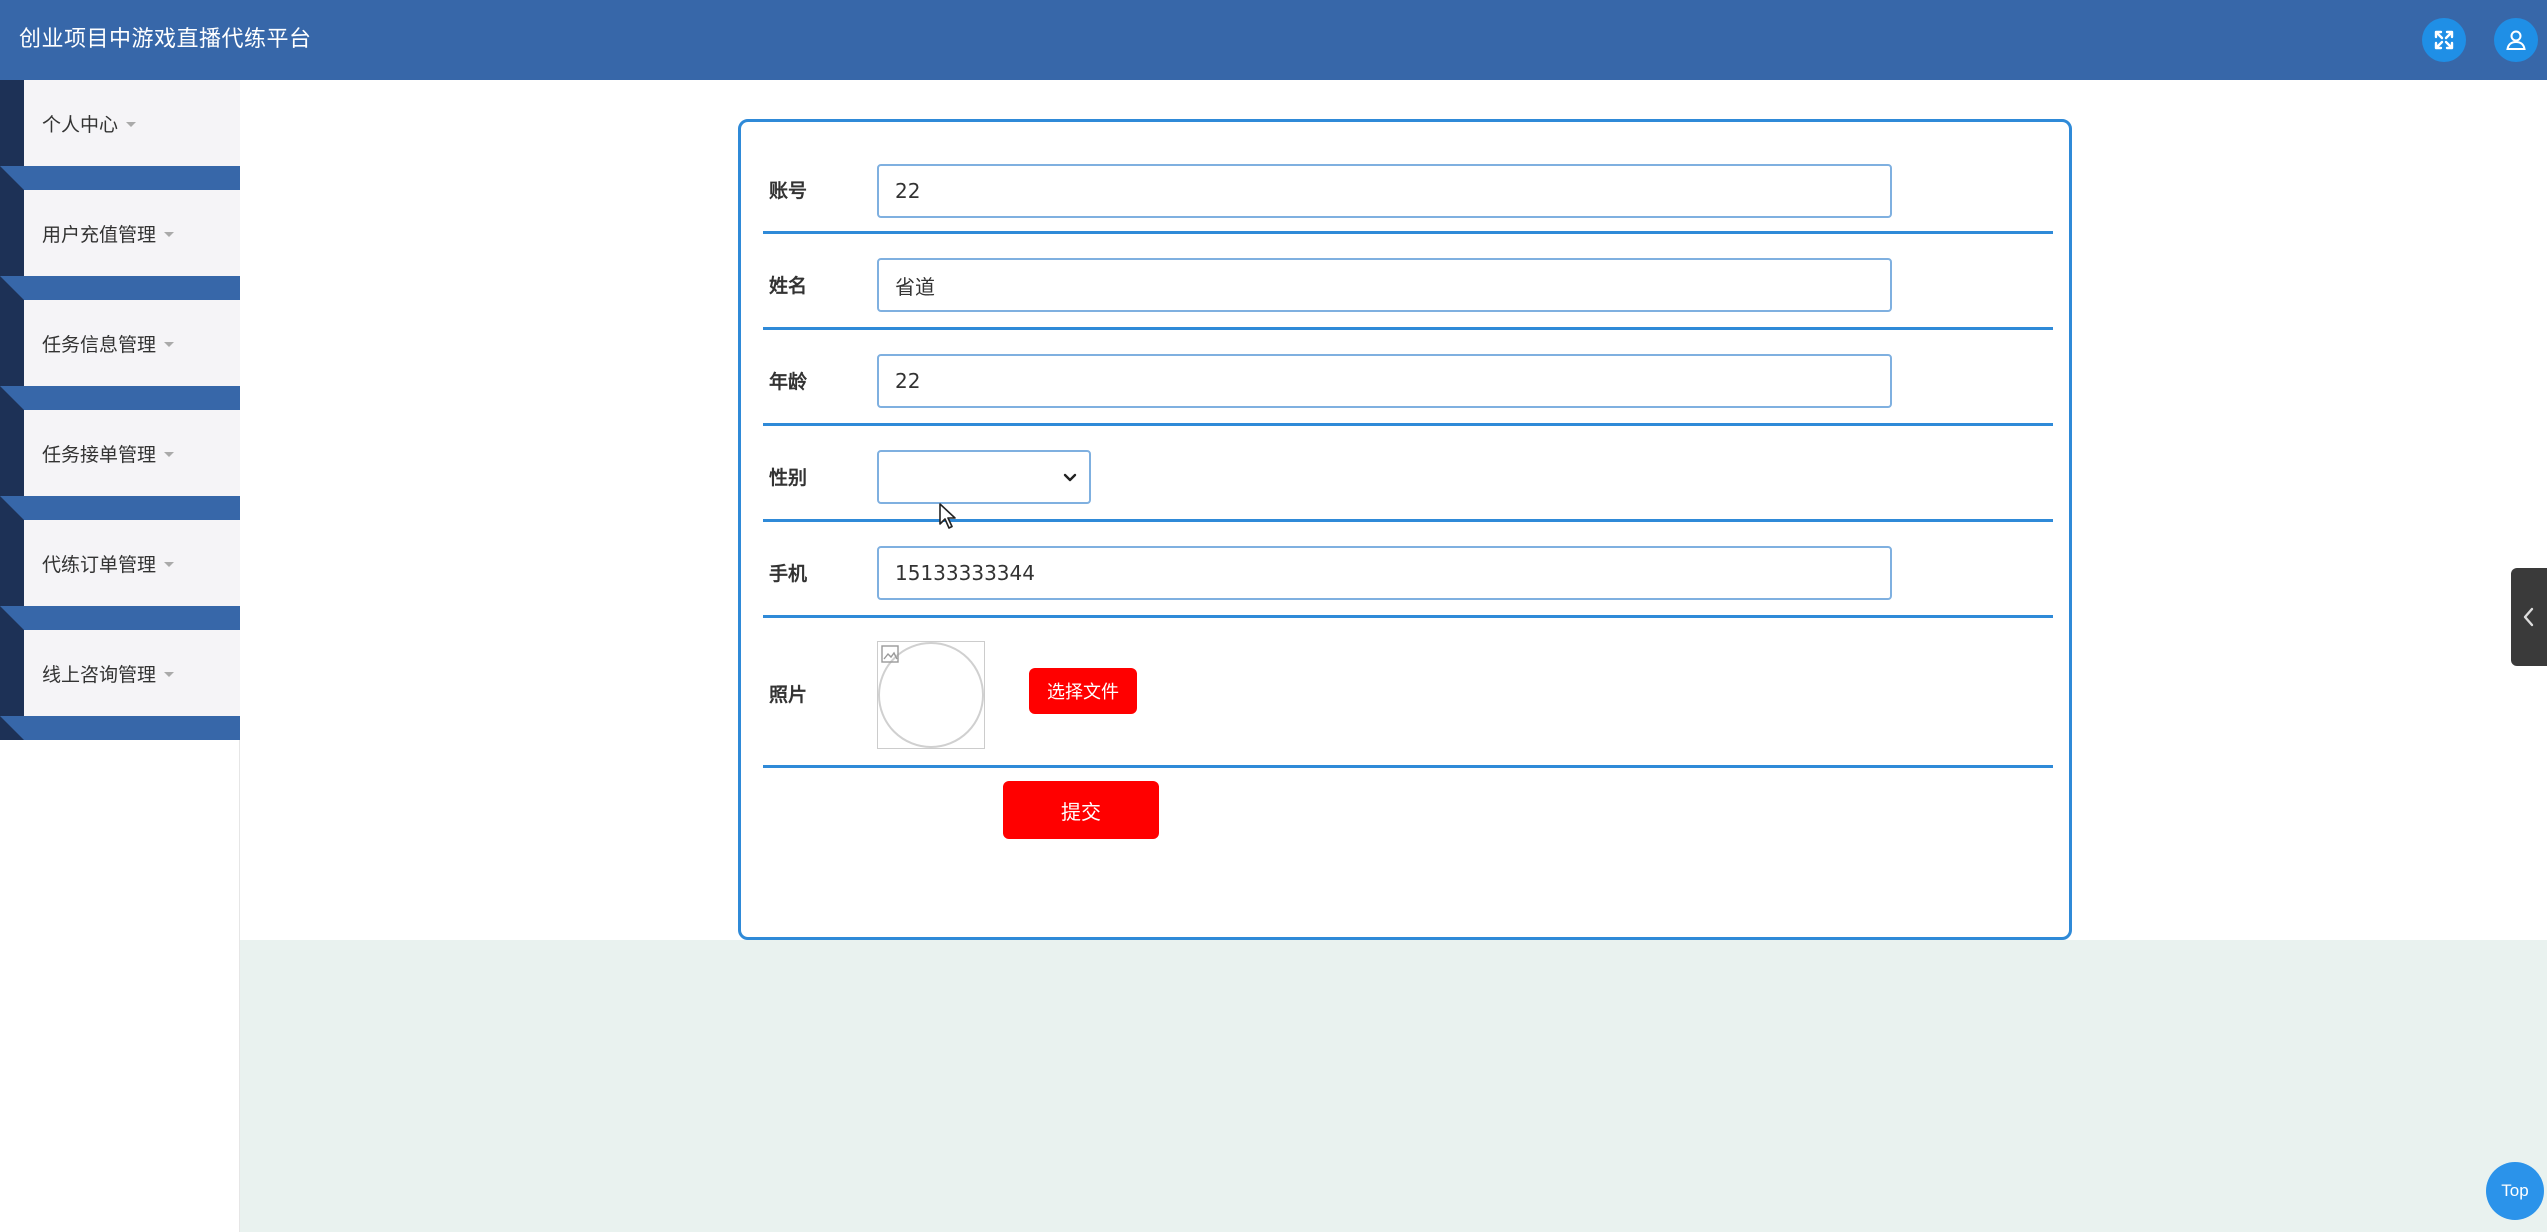 The width and height of the screenshot is (2547, 1232). I want to click on back-to-top-button: Top, so click(2515, 1191).